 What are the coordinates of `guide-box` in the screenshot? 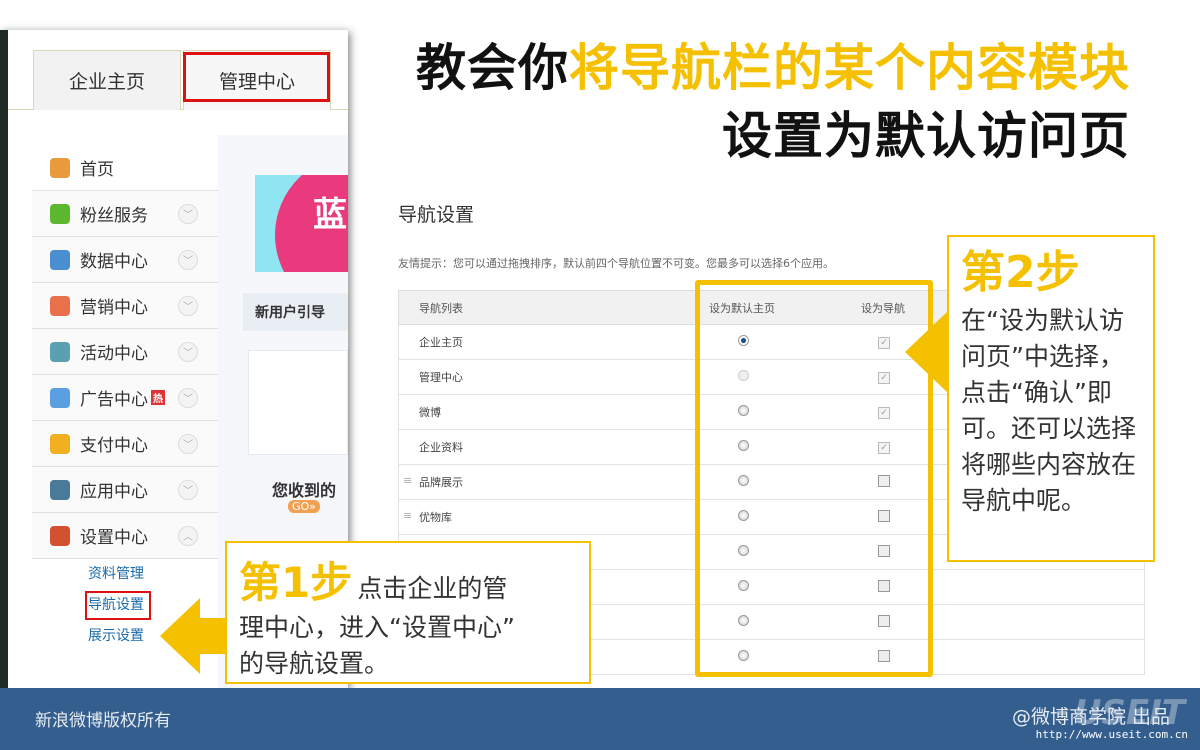 It's located at (298, 402).